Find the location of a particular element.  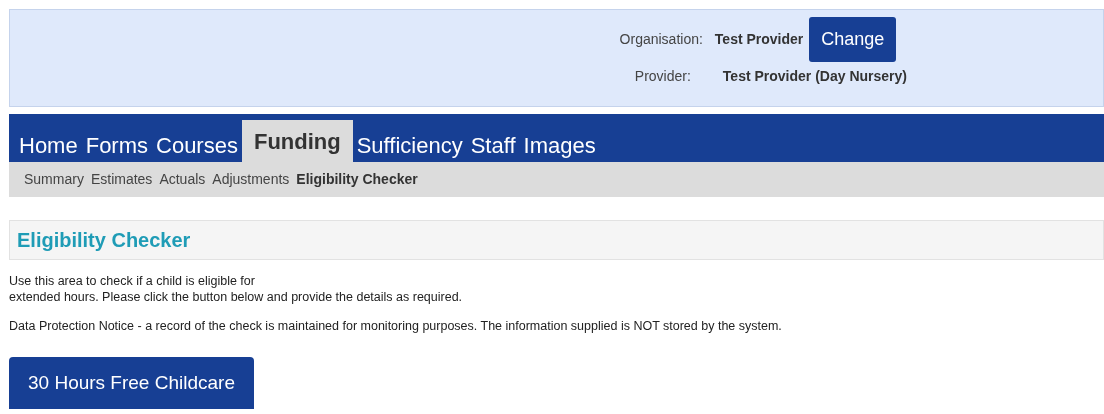

nav-tab: Images is located at coordinates (559, 145).